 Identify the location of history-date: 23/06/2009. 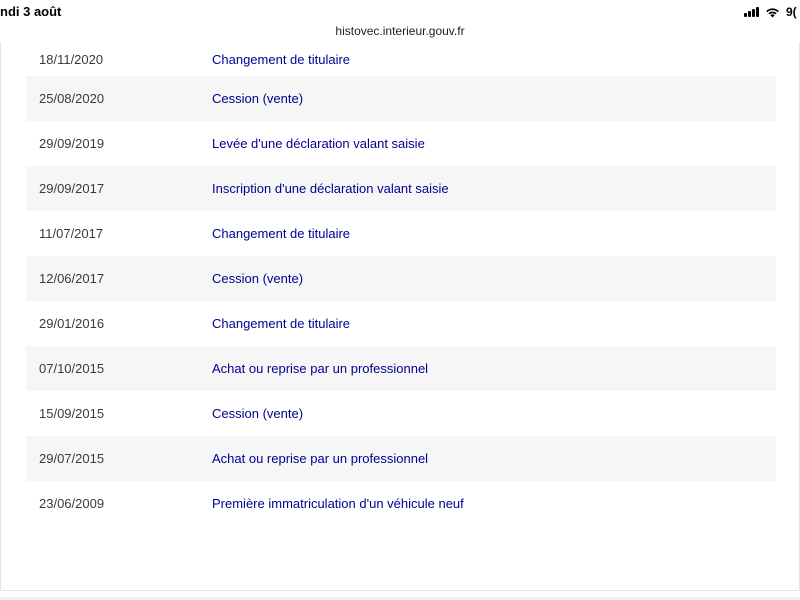
(72, 503).